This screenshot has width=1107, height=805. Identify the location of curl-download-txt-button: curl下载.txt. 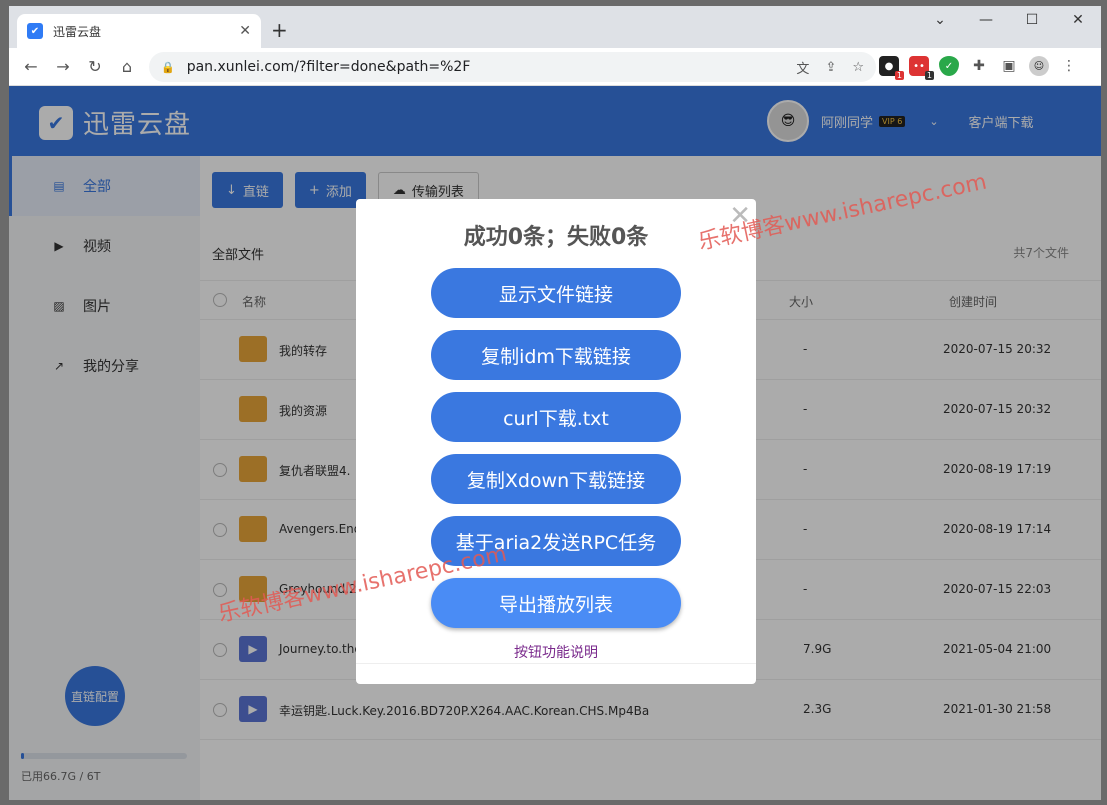
(556, 417).